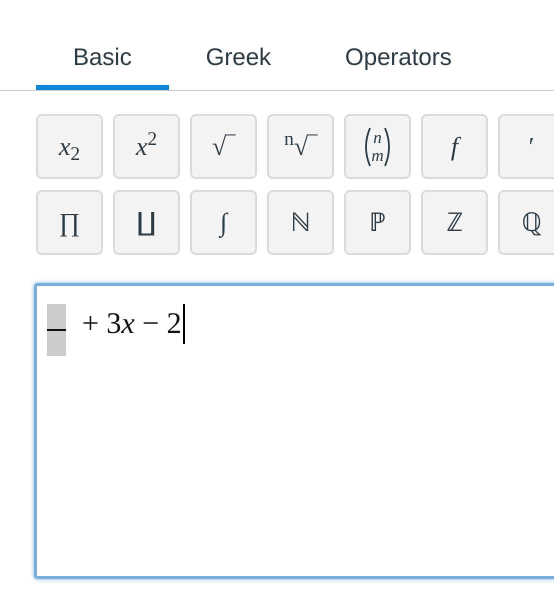 This screenshot has width=554, height=602. What do you see at coordinates (454, 146) in the screenshot?
I see `symbol-button: f` at bounding box center [454, 146].